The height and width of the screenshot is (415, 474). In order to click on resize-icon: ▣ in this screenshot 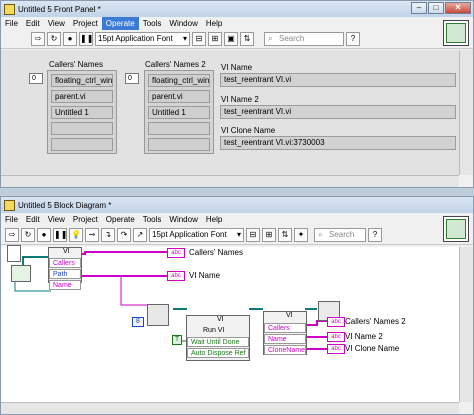, I will do `click(231, 39)`.